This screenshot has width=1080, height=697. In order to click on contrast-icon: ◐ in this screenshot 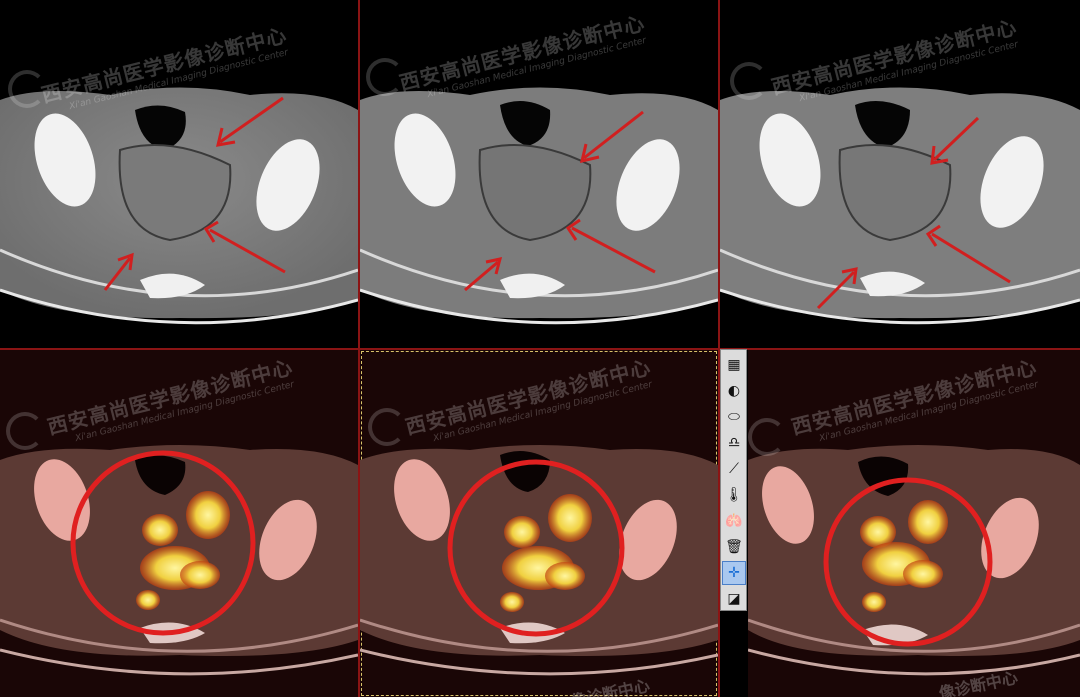, I will do `click(734, 391)`.